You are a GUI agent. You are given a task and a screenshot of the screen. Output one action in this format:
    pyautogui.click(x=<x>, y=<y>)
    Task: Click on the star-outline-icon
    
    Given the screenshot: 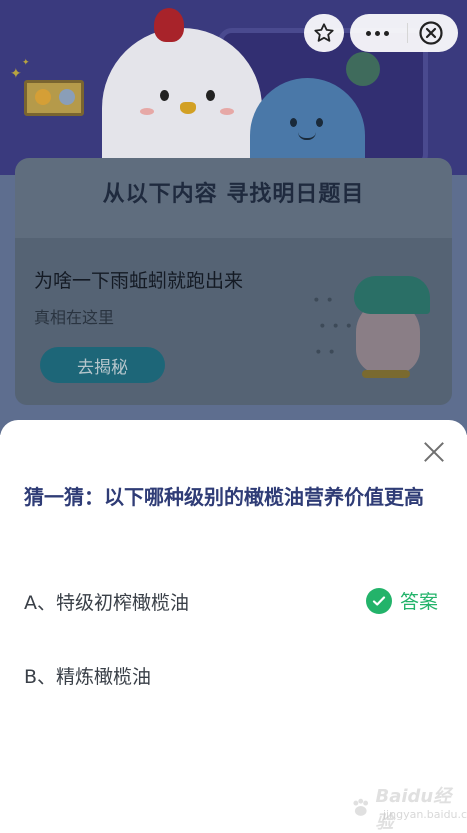 What is the action you would take?
    pyautogui.click(x=324, y=32)
    